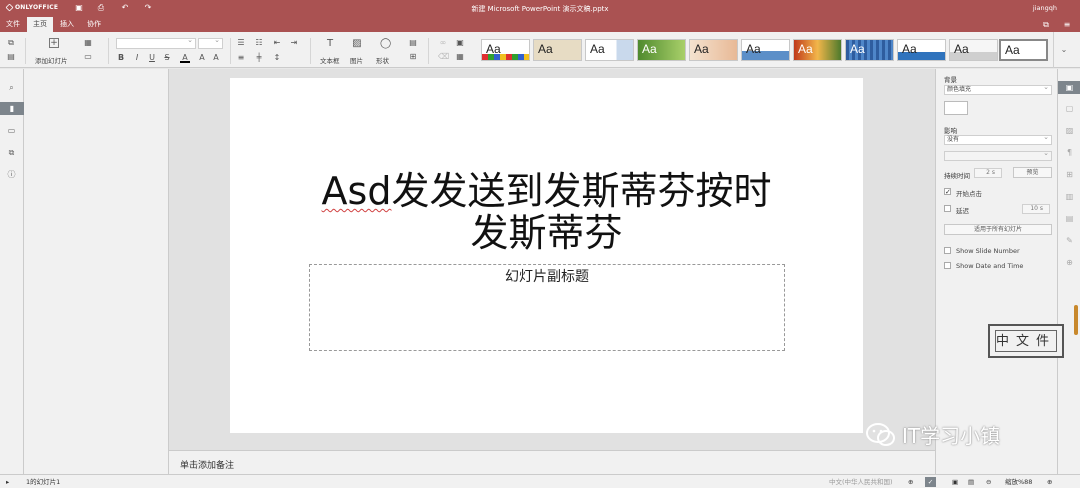  Describe the element at coordinates (1063, 50) in the screenshot. I see `theme-more-icon: ⌄` at that location.